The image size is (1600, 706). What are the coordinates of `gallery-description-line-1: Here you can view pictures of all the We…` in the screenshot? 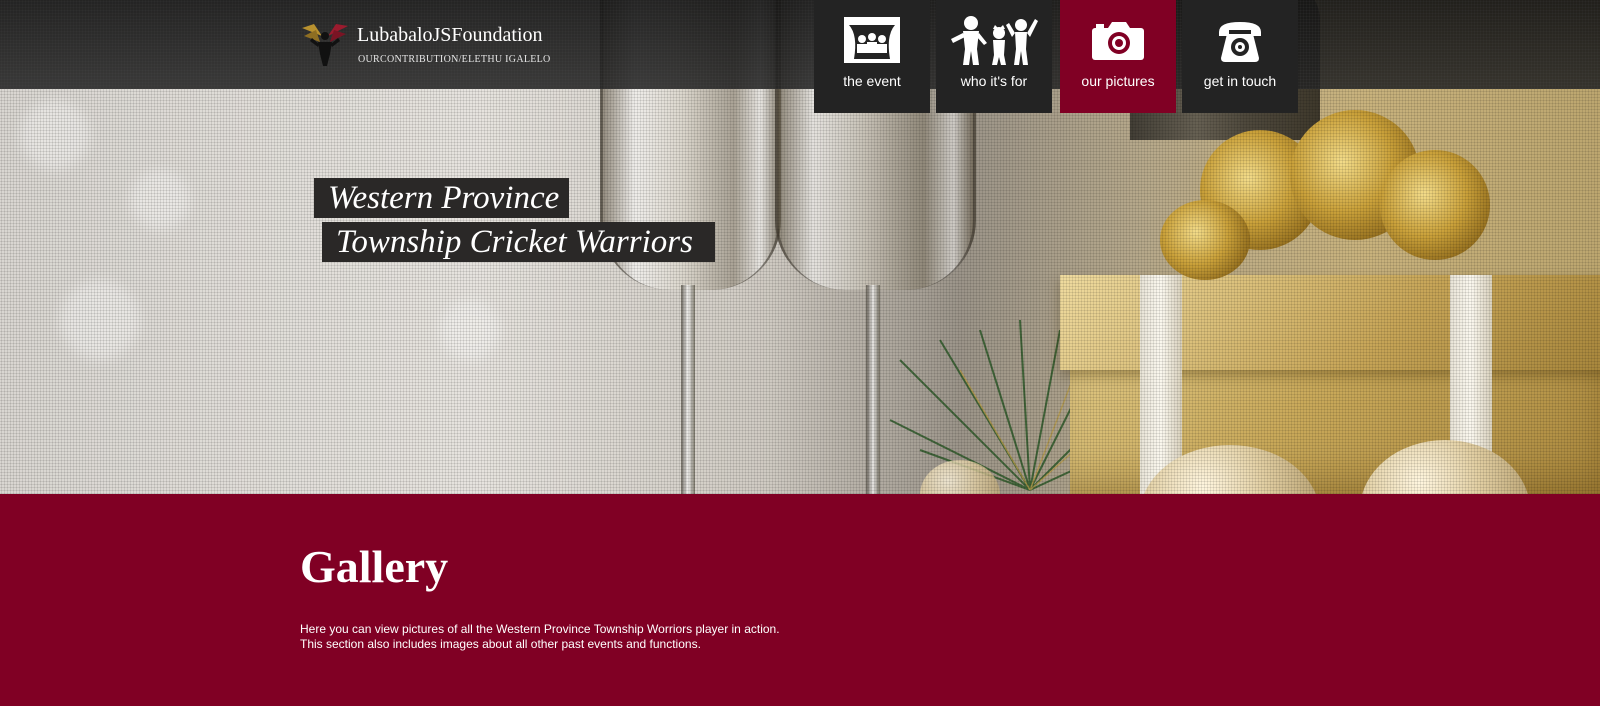 It's located at (540, 629).